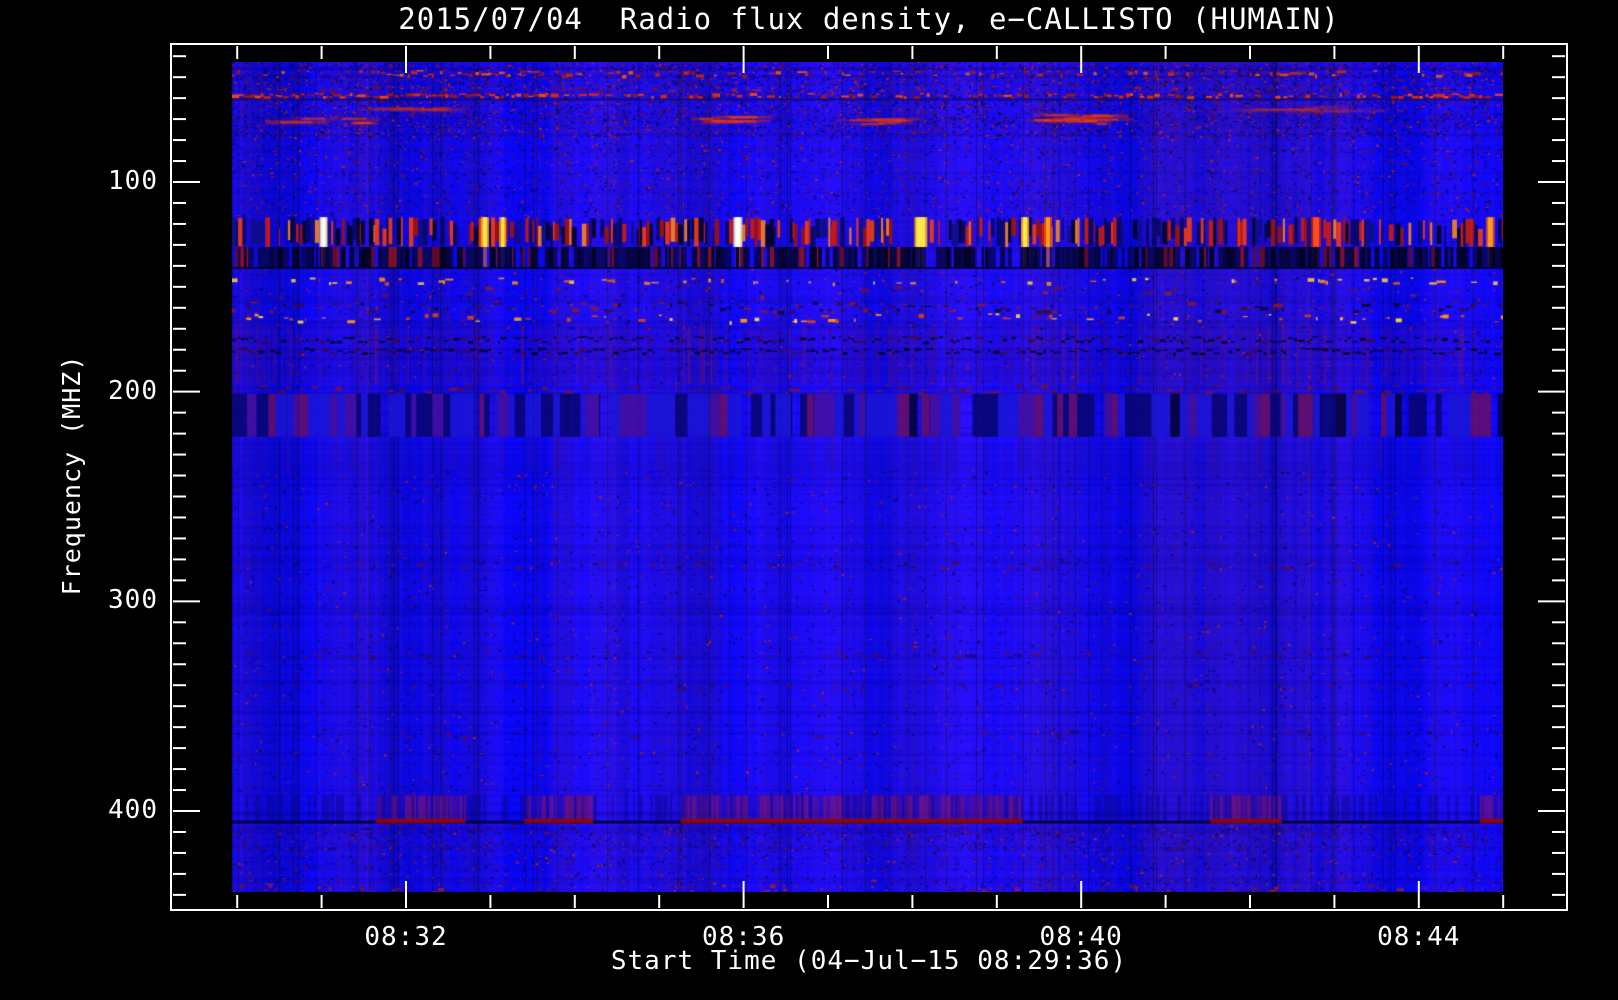 This screenshot has height=1000, width=1618. I want to click on y-tick-label: 300, so click(133, 600).